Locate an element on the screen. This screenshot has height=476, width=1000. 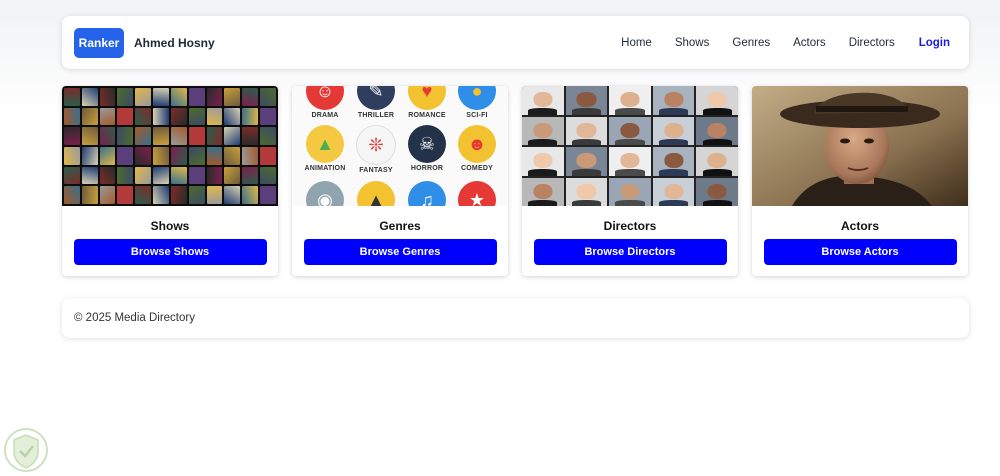
actor-portrait-drawing is located at coordinates (860, 146).